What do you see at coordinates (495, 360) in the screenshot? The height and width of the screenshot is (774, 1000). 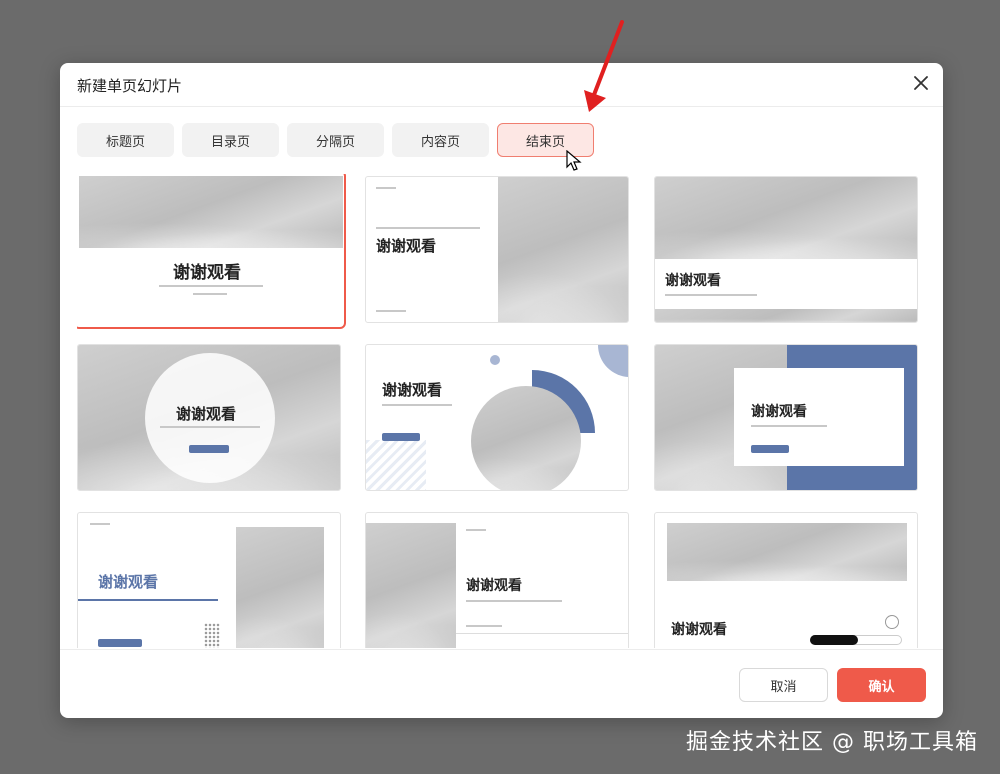 I see `template-dot` at bounding box center [495, 360].